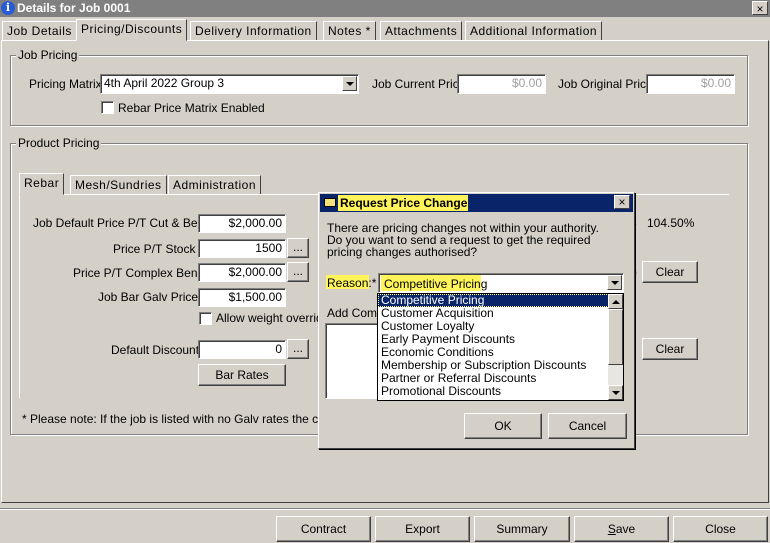 This screenshot has width=770, height=543. I want to click on tab-additional-information: Additional Information, so click(534, 31).